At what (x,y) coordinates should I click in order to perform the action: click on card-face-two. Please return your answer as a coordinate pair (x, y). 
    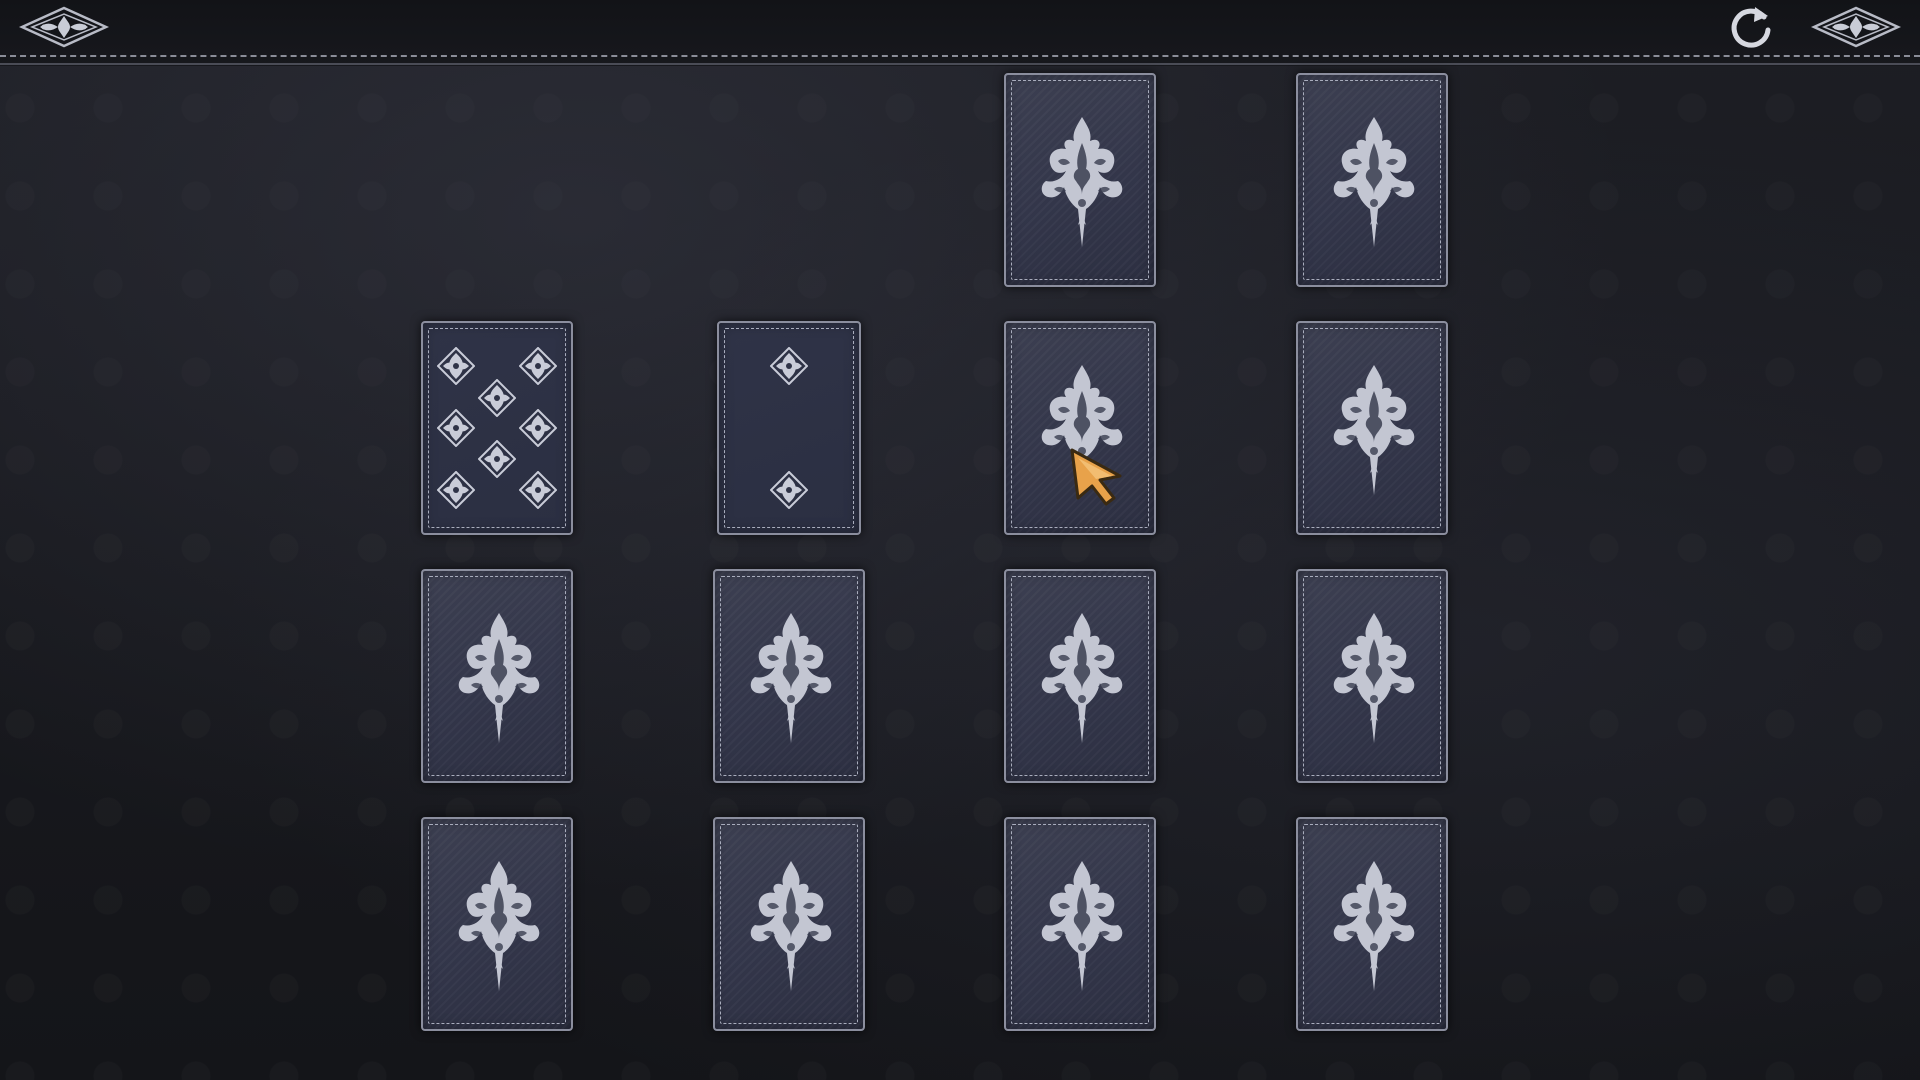
    Looking at the image, I should click on (789, 428).